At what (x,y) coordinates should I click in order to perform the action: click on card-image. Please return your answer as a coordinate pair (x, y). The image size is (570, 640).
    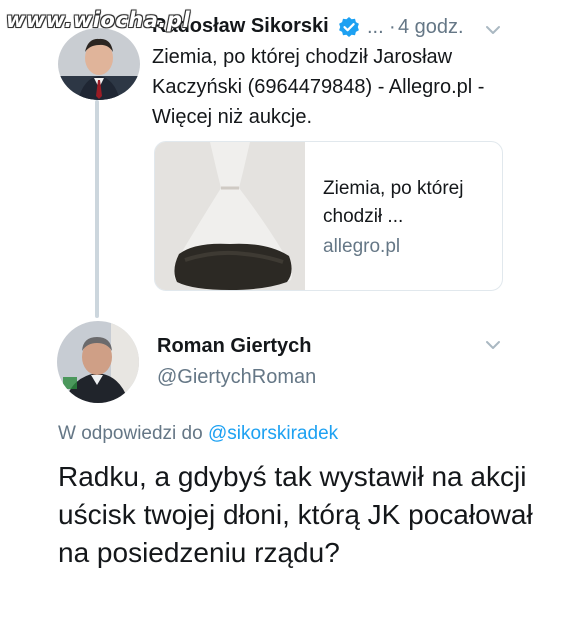
    Looking at the image, I should click on (230, 216).